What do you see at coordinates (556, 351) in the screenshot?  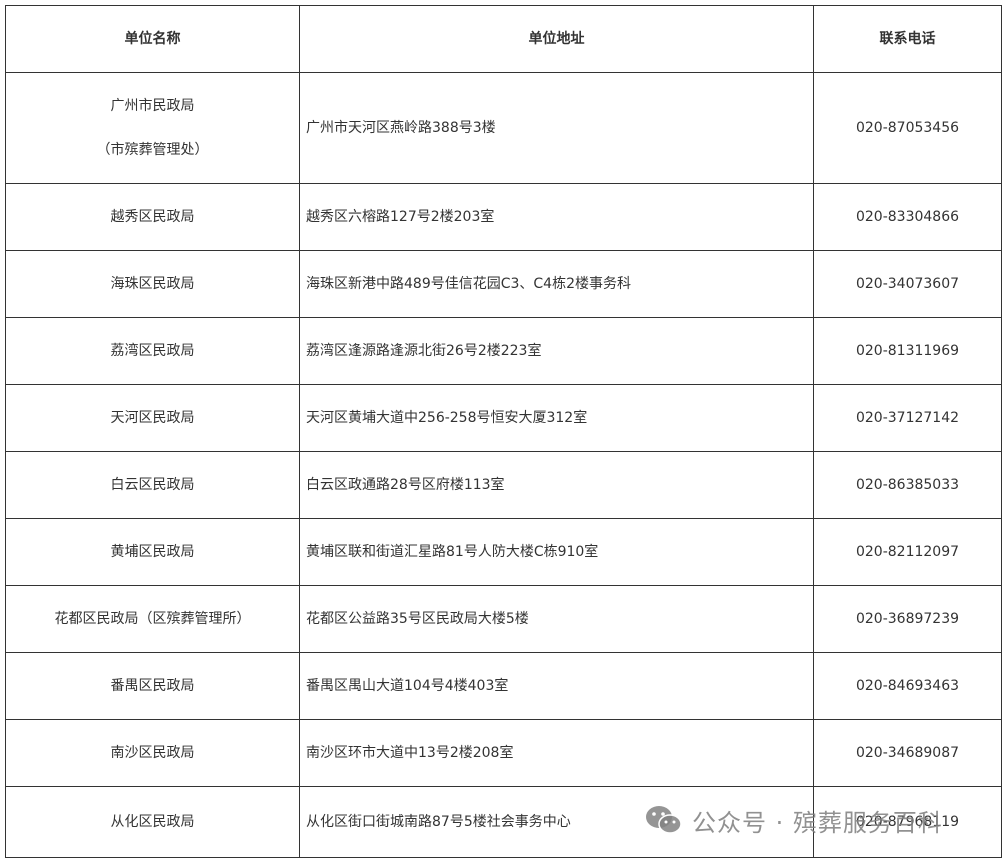 I see `unit-address: 荔湾区逢源路逢源北街26号2楼223室` at bounding box center [556, 351].